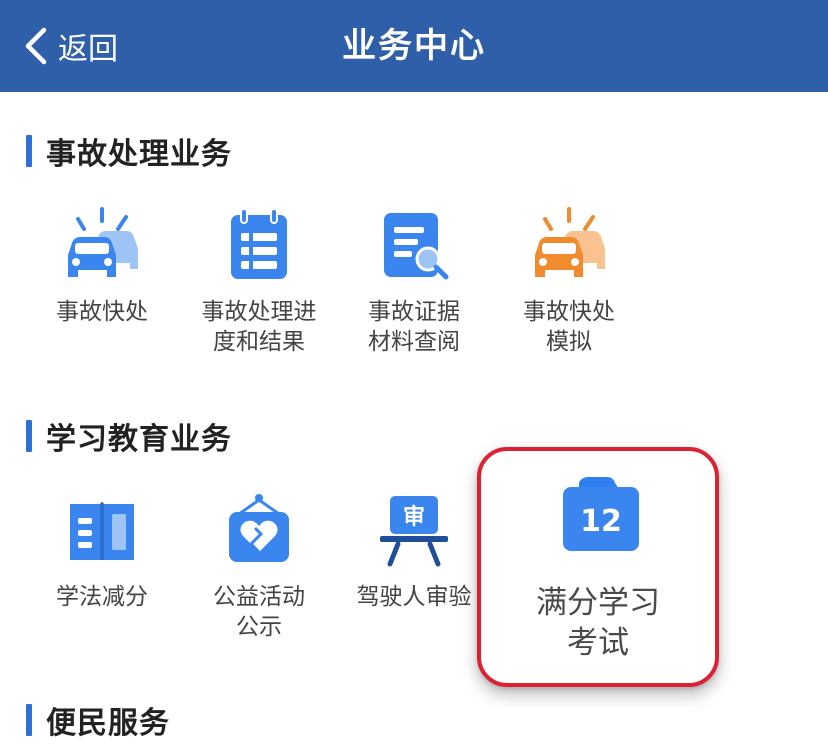 The width and height of the screenshot is (828, 747). Describe the element at coordinates (259, 528) in the screenshot. I see `heart-sign-icon` at that location.